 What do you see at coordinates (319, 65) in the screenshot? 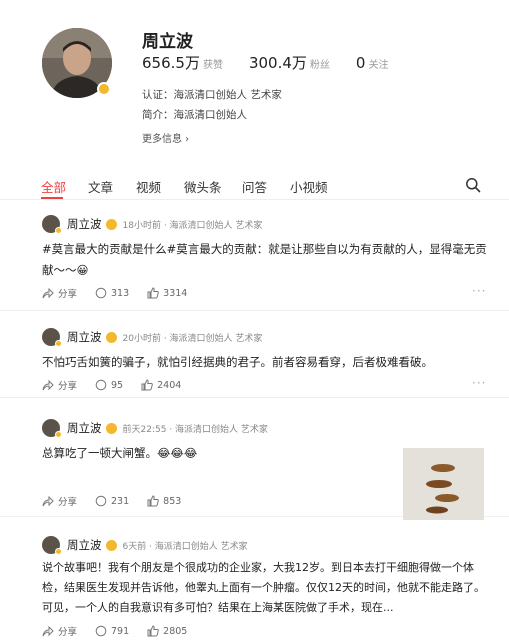
I see `stat-fans-label: 粉丝` at bounding box center [319, 65].